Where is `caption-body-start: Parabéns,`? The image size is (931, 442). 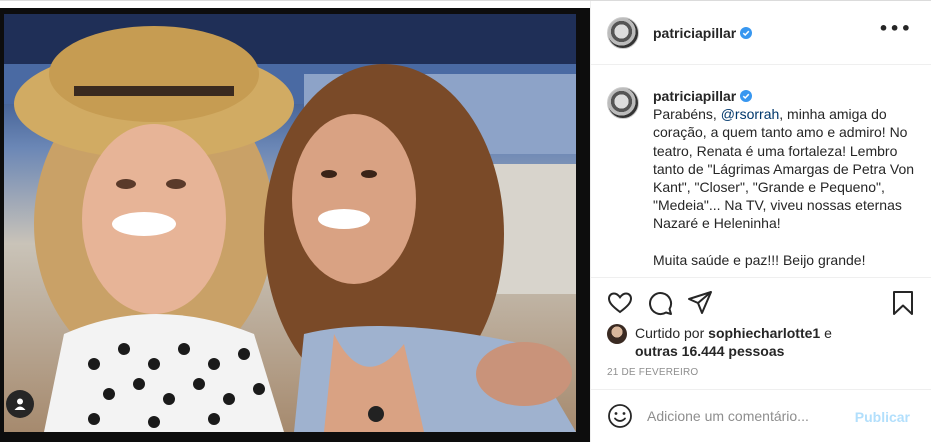
caption-body-start: Parabéns, is located at coordinates (687, 114).